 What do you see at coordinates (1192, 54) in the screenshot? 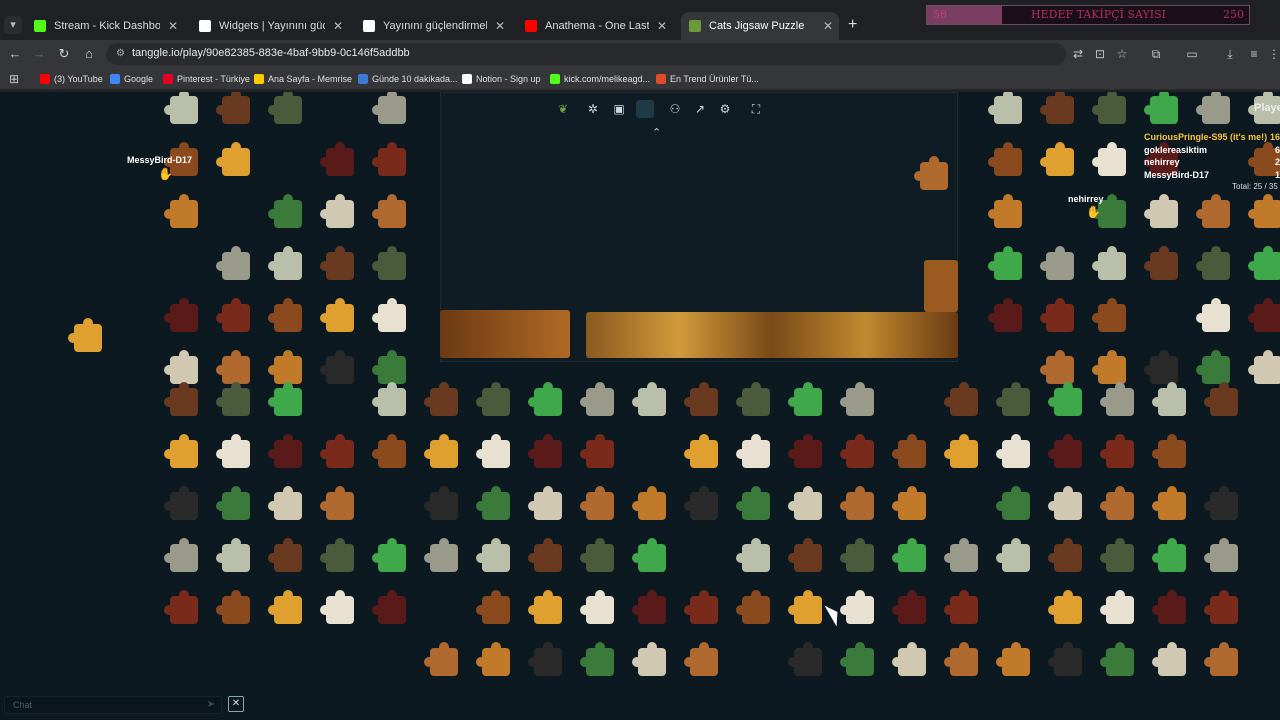
I see `sidebar-icon: ▭` at bounding box center [1192, 54].